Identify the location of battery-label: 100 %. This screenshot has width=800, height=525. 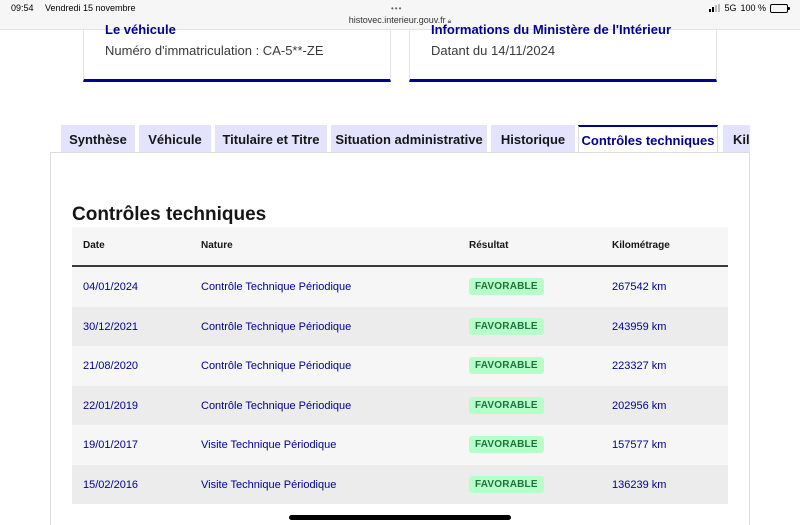
(753, 8).